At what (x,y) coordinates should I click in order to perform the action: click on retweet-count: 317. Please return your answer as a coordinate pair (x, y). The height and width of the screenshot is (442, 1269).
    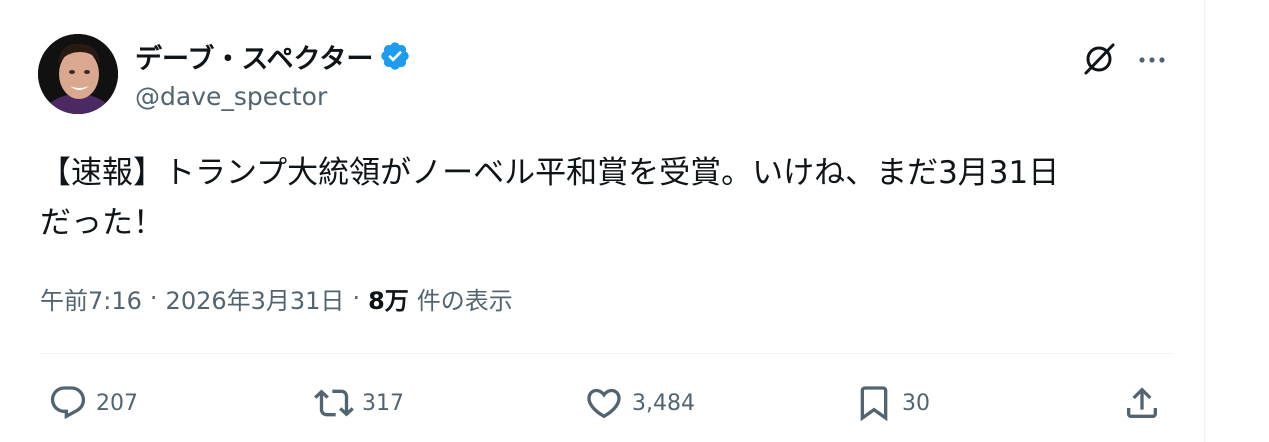
    Looking at the image, I should click on (383, 403).